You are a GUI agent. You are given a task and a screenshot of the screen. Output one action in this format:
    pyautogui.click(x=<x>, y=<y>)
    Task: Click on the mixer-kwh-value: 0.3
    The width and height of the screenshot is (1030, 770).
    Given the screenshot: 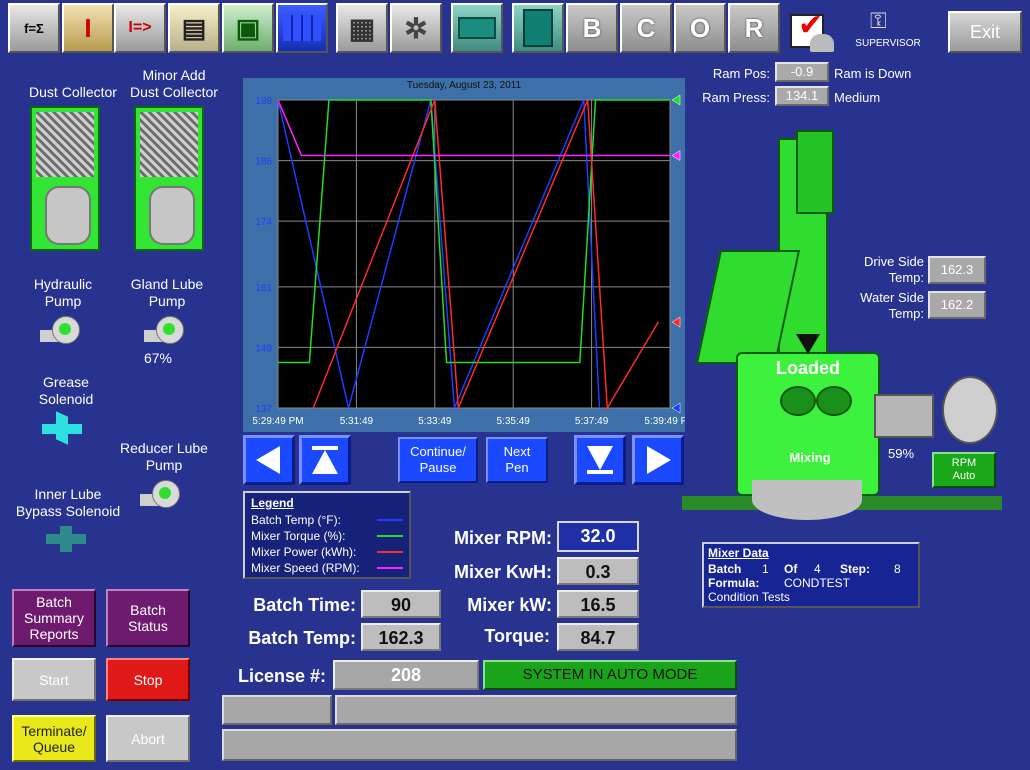 What is the action you would take?
    pyautogui.click(x=598, y=571)
    